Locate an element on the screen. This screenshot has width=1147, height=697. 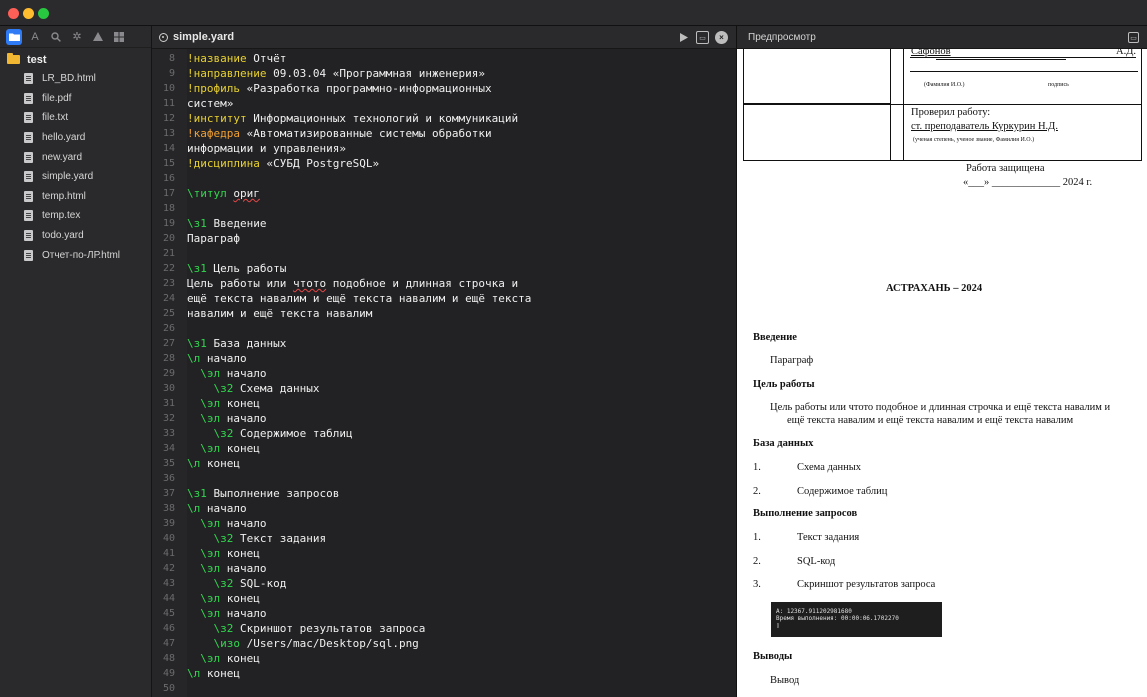
code-line: 34 \эл конец is located at coordinates (444, 448).